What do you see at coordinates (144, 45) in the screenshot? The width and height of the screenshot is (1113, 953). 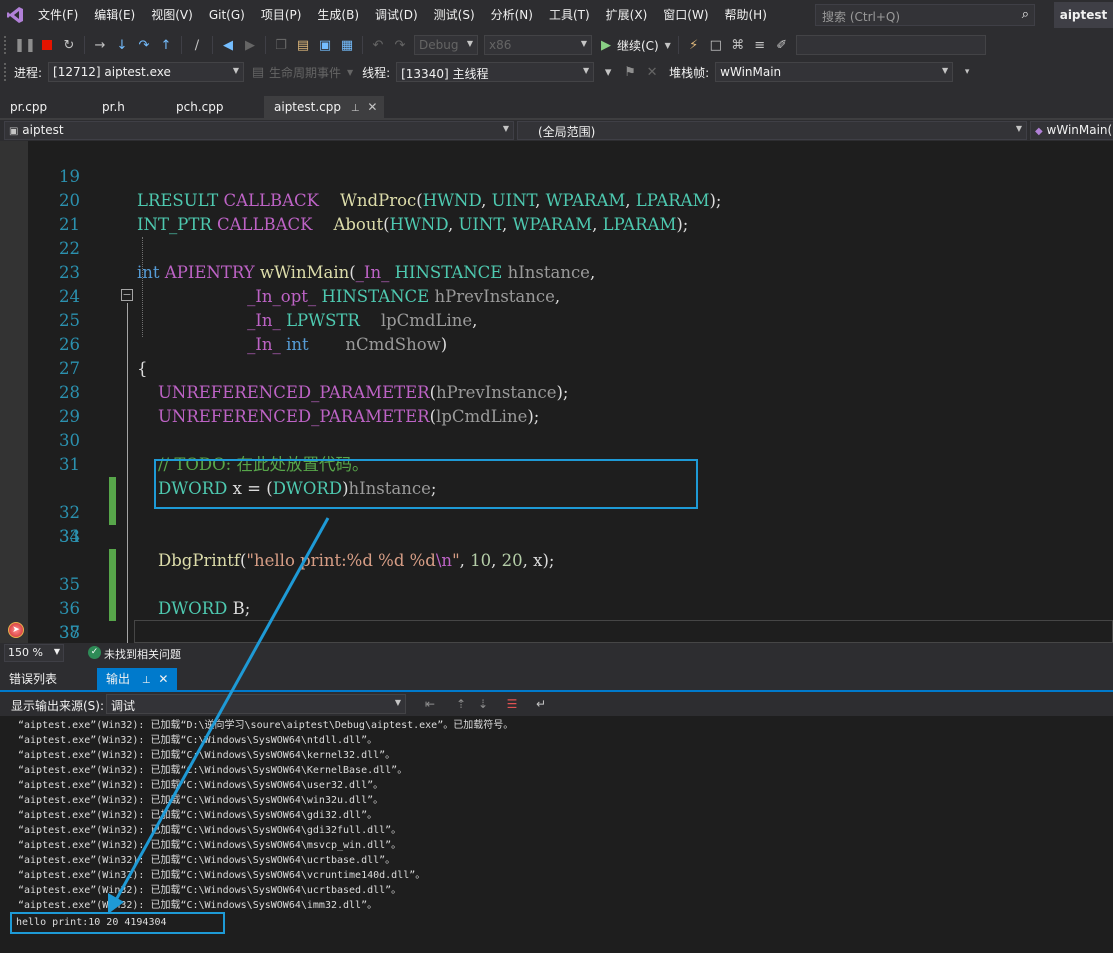 I see `step-over-icon: ↷` at bounding box center [144, 45].